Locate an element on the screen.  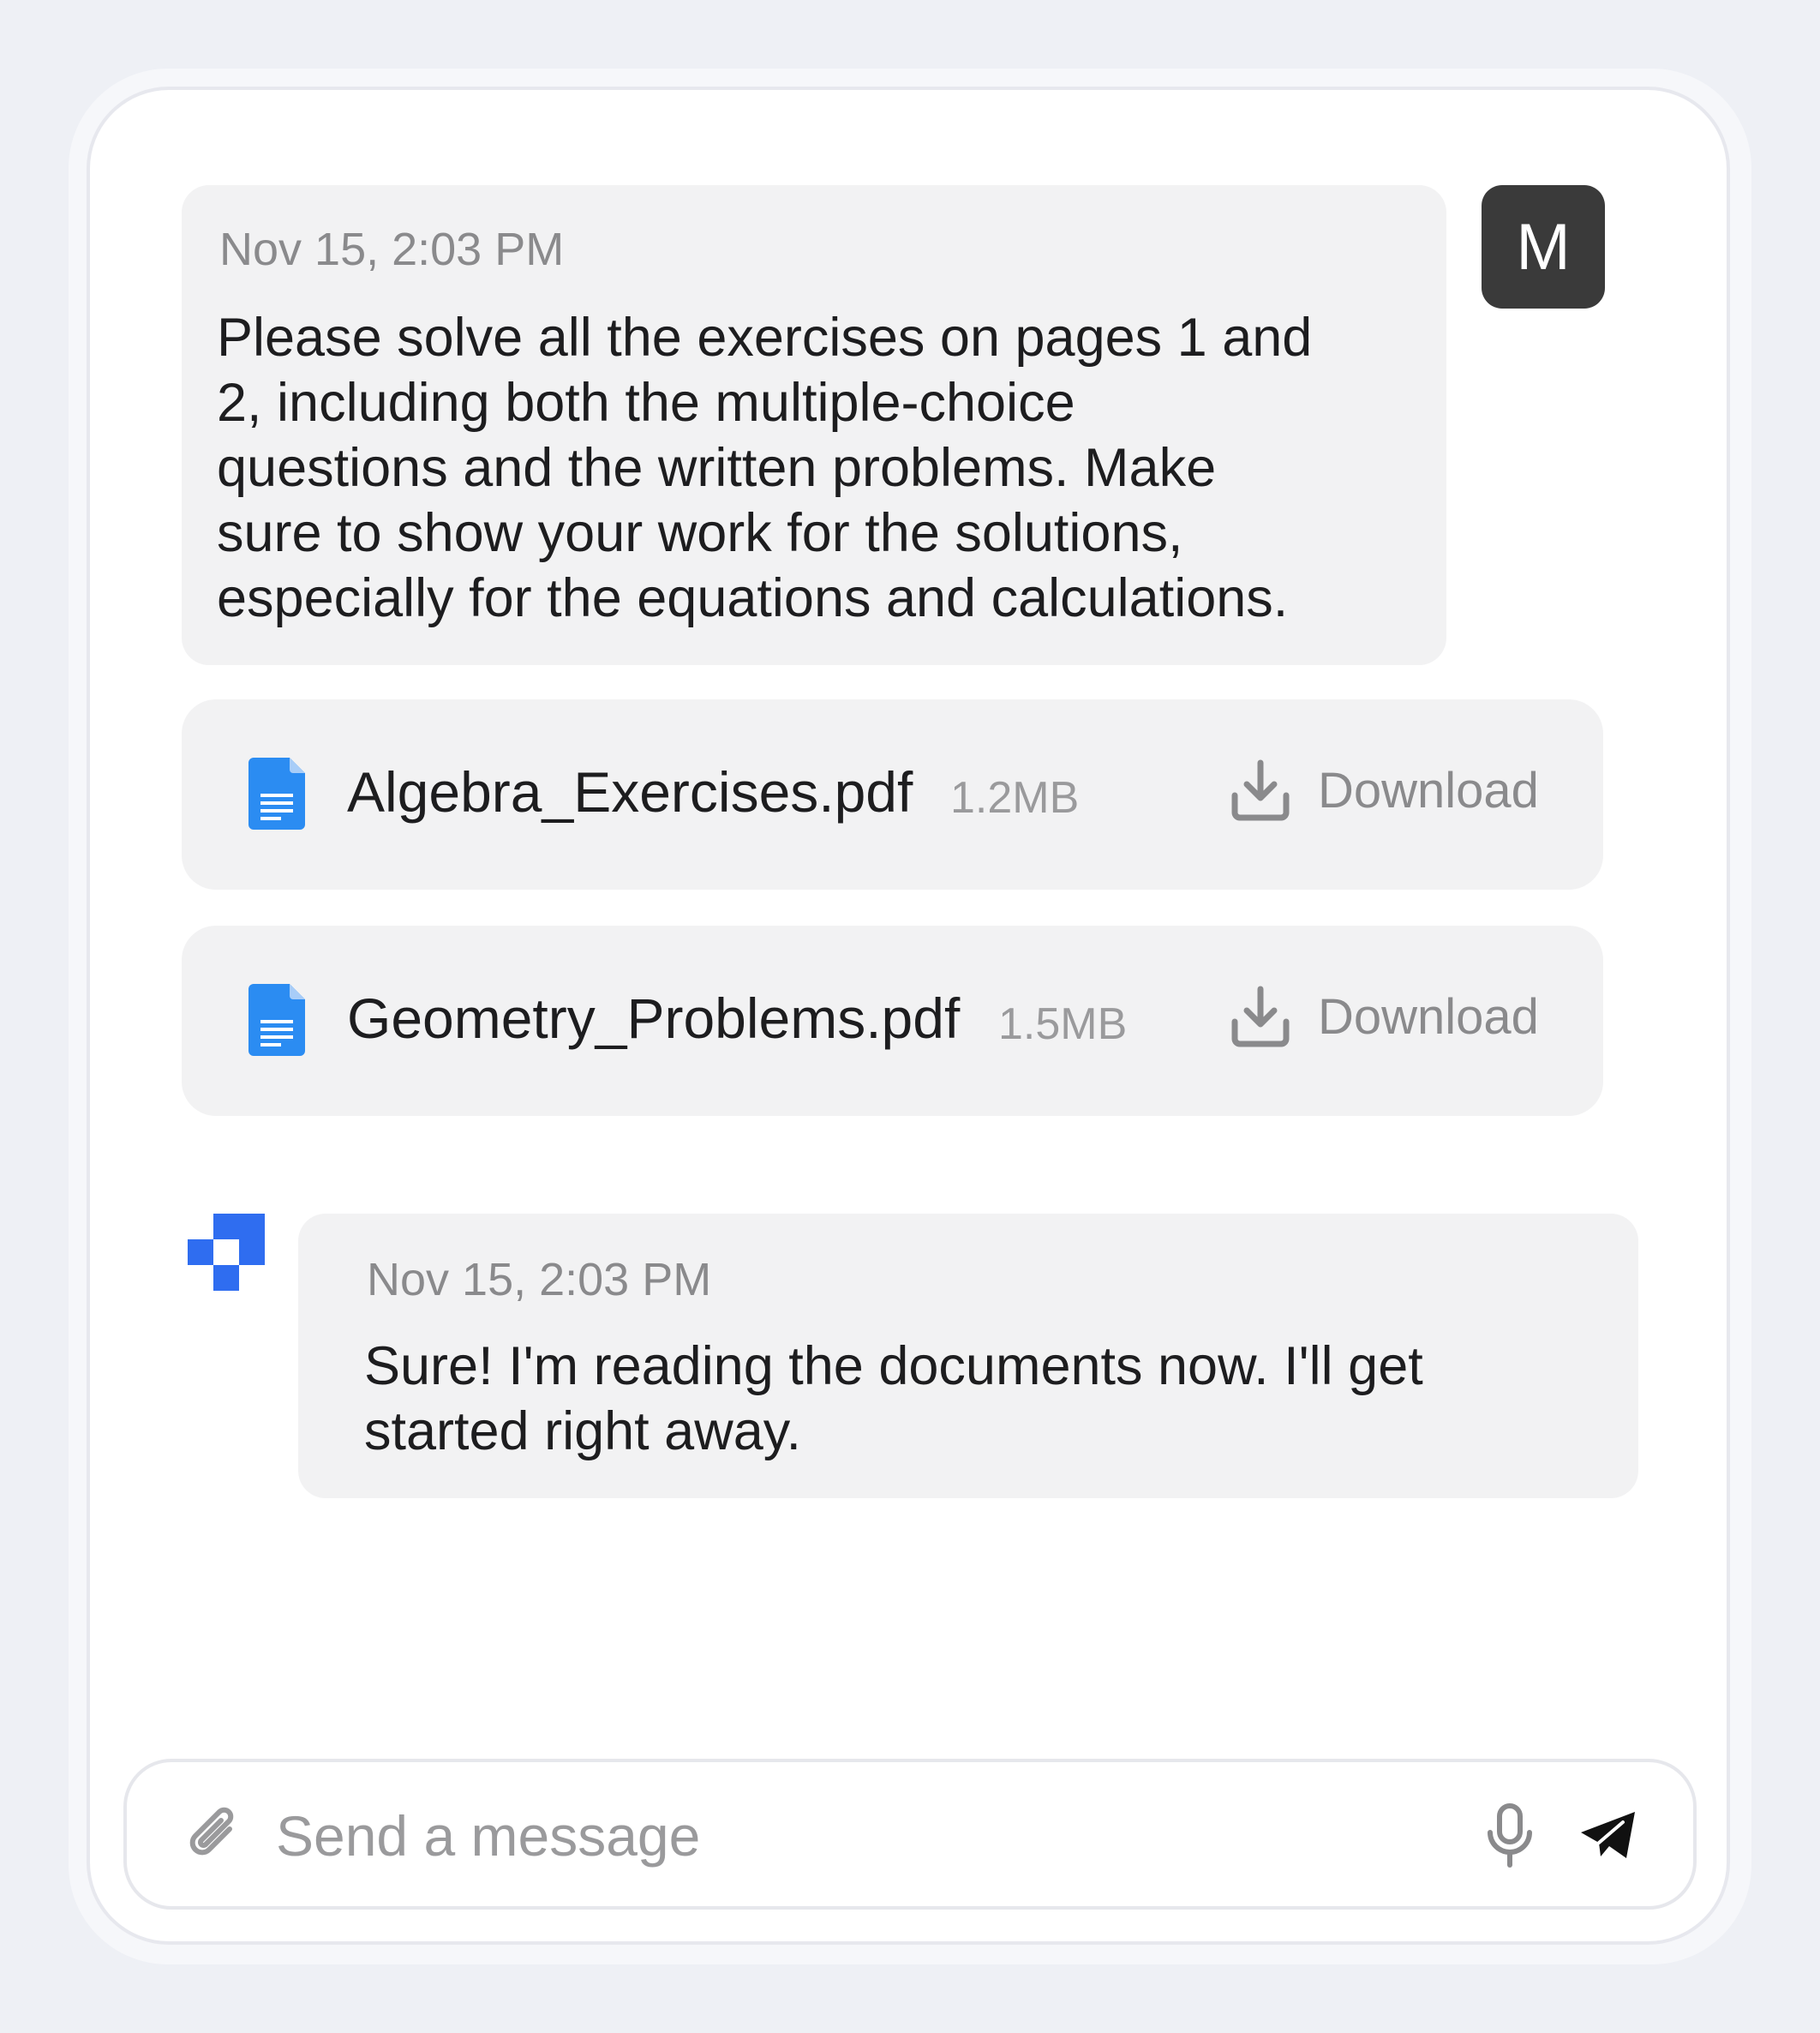
attachment-filename: Geometry_Problems.pdf is located at coordinates (654, 1018).